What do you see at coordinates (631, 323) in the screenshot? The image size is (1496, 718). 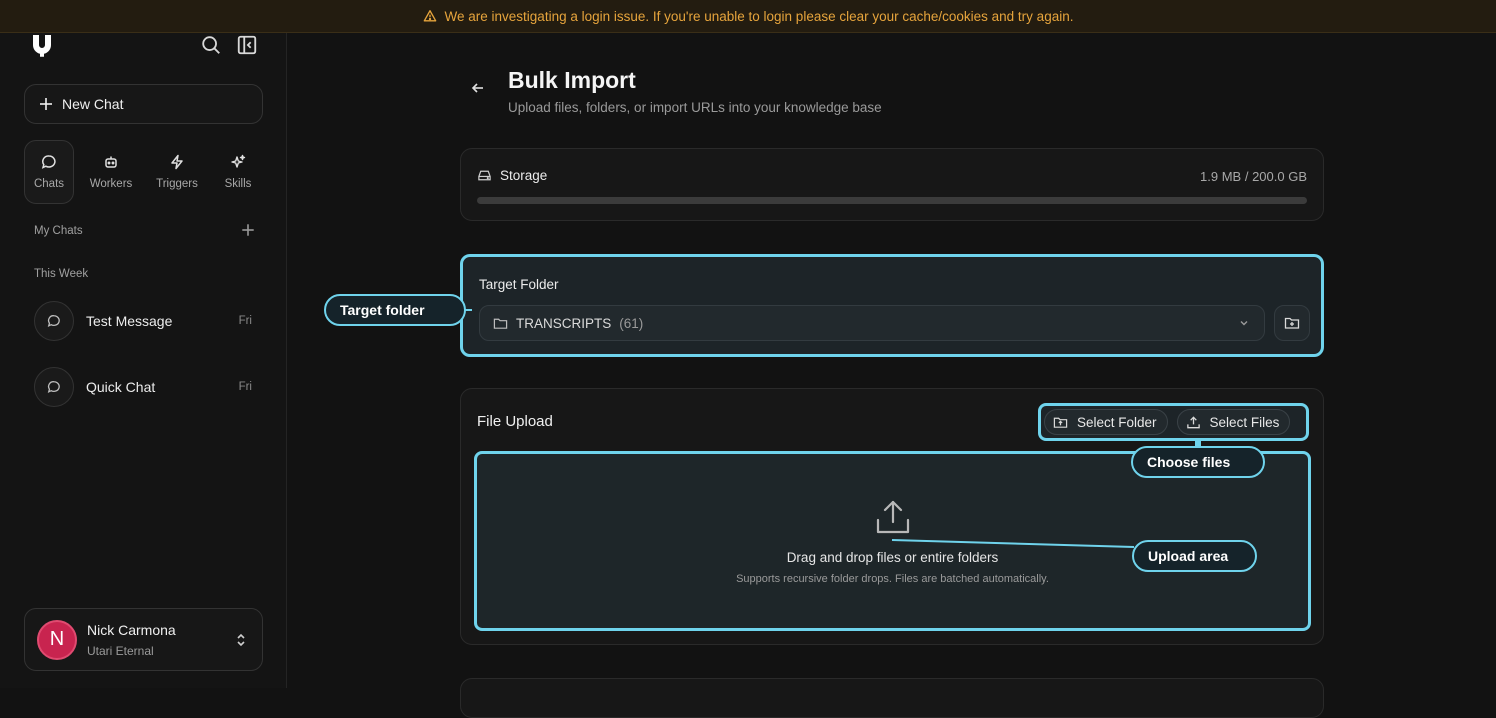 I see `target-folder-count: (61)` at bounding box center [631, 323].